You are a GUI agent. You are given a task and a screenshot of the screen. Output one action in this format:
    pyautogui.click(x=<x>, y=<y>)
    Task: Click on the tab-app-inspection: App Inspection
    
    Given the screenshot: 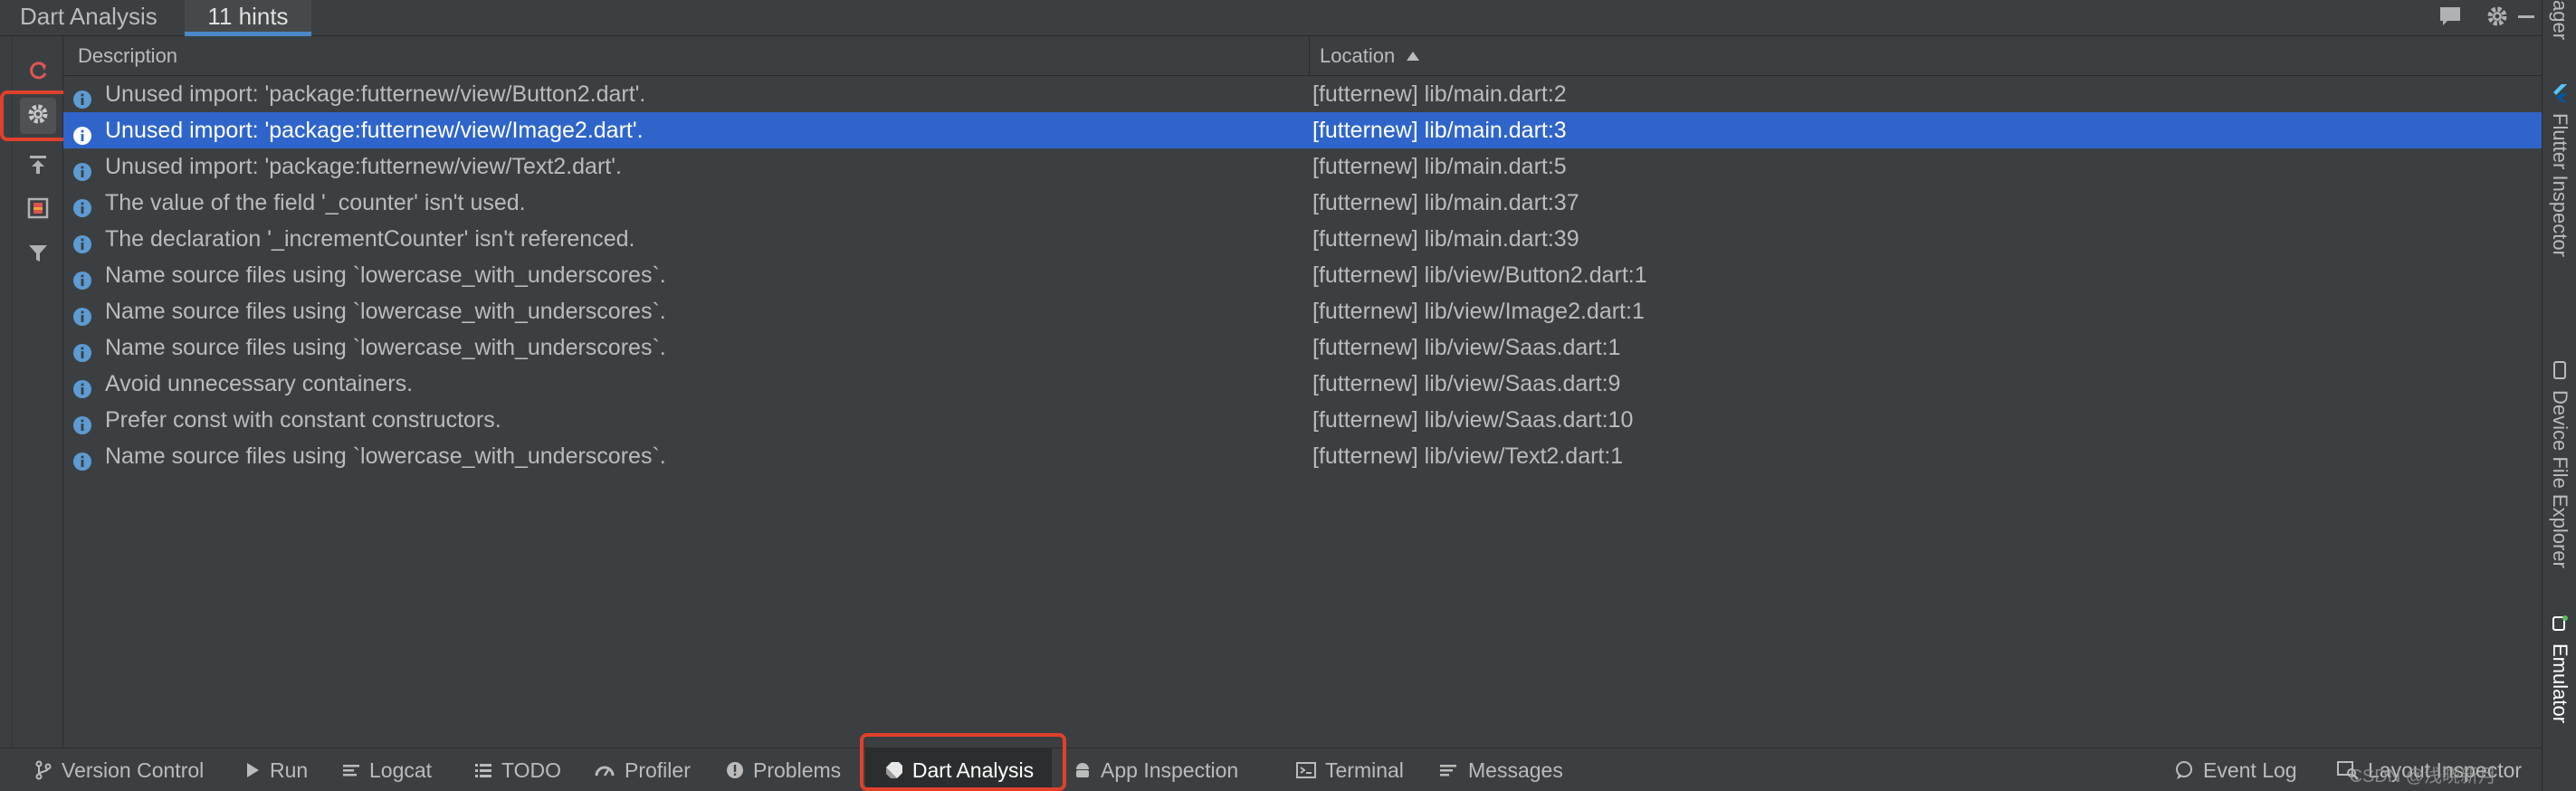 What is the action you would take?
    pyautogui.click(x=1155, y=769)
    